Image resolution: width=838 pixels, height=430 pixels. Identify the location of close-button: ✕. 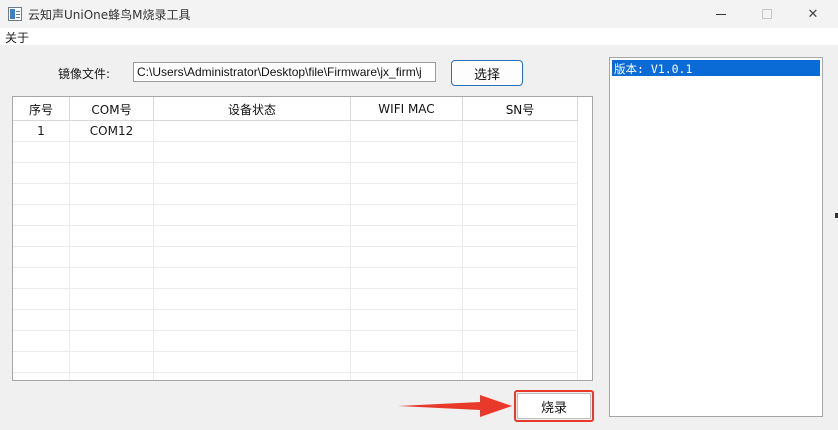
(813, 14).